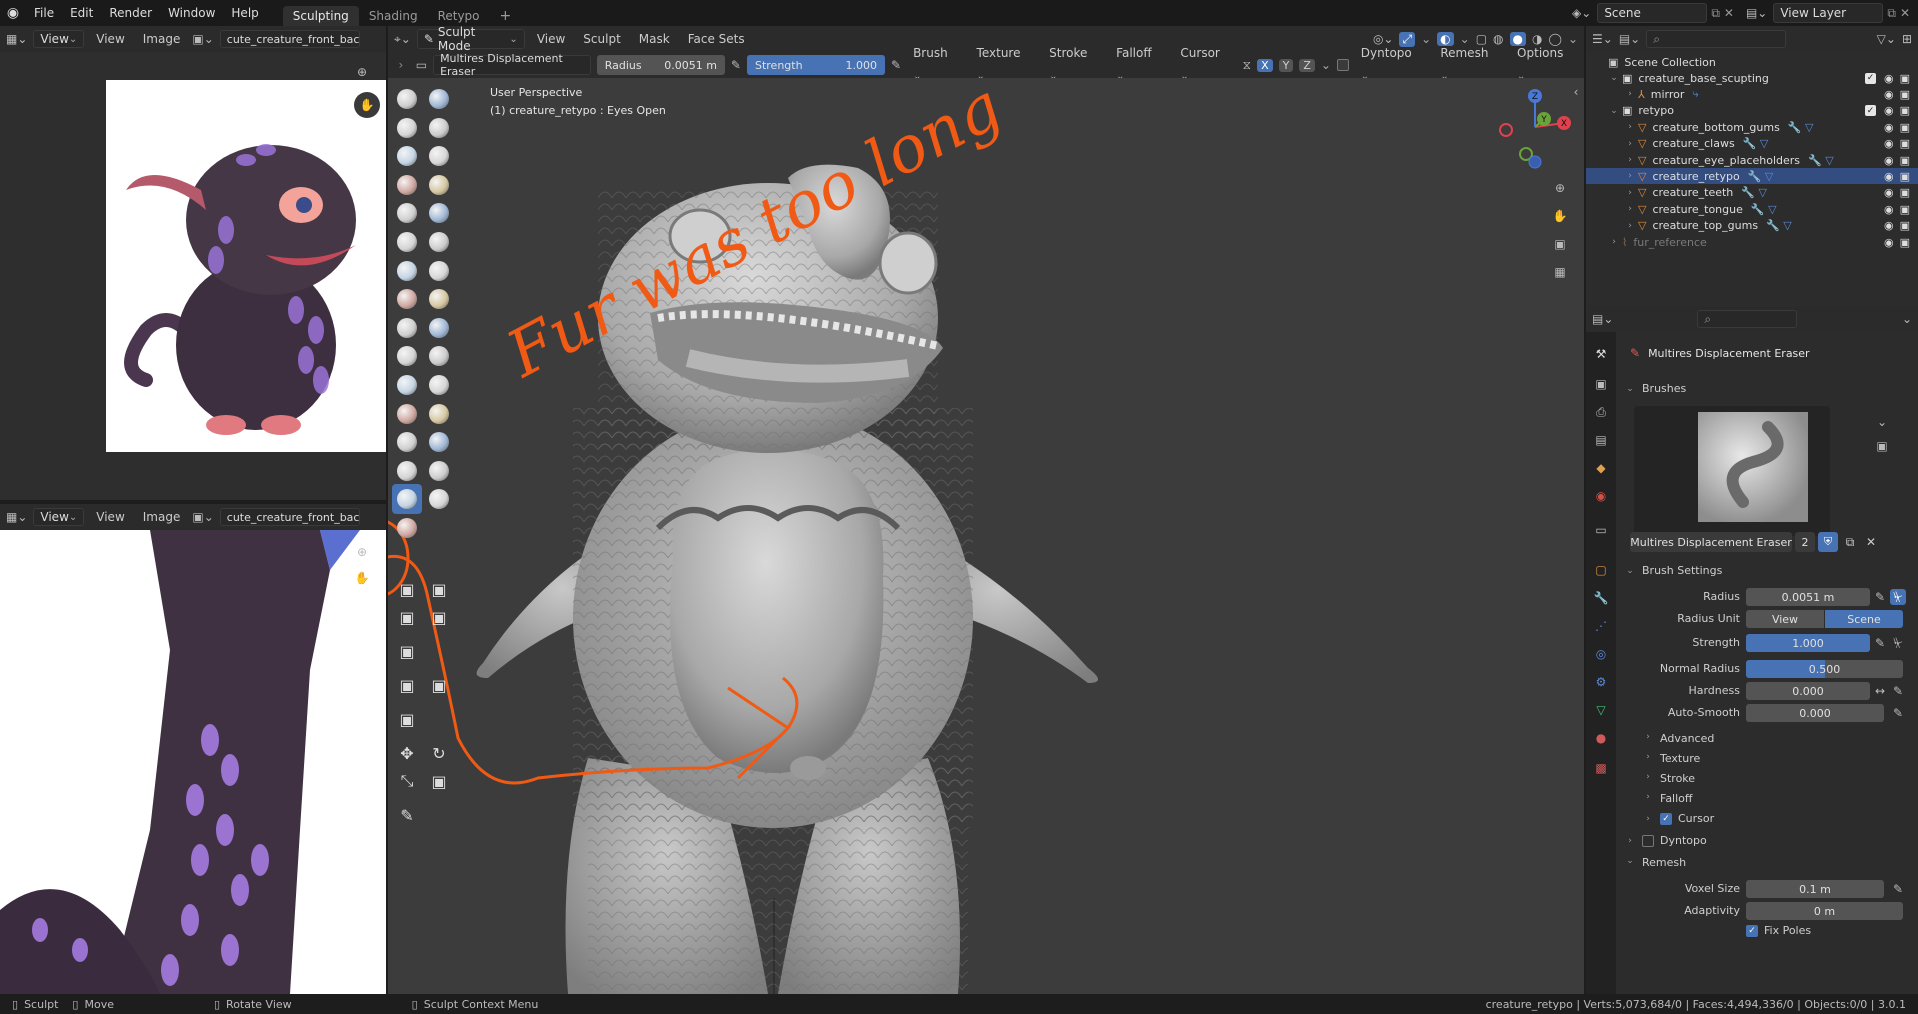 The width and height of the screenshot is (1918, 1014). What do you see at coordinates (506, 16) in the screenshot?
I see `add-workspace-button: +` at bounding box center [506, 16].